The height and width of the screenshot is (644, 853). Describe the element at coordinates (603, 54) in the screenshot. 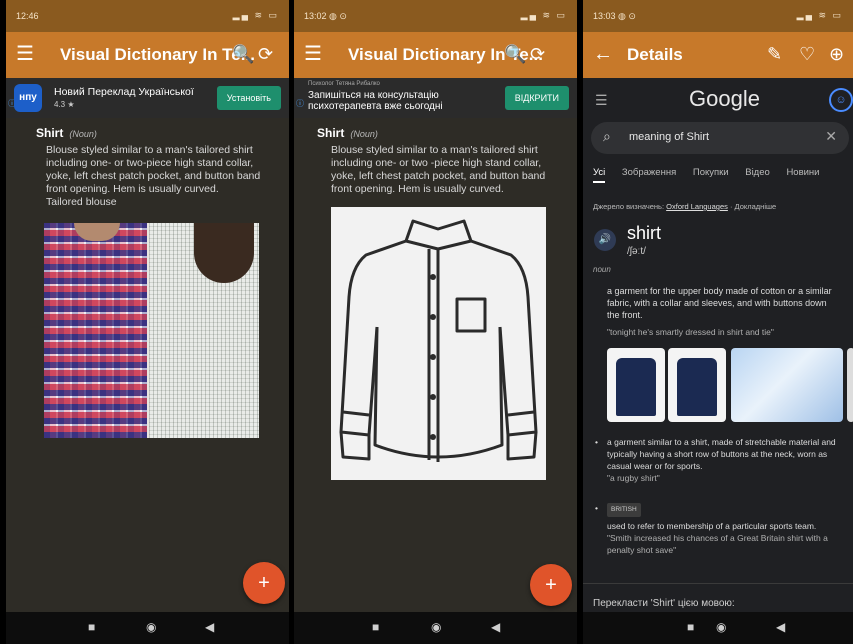

I see `back-arrow-icon: ←` at that location.